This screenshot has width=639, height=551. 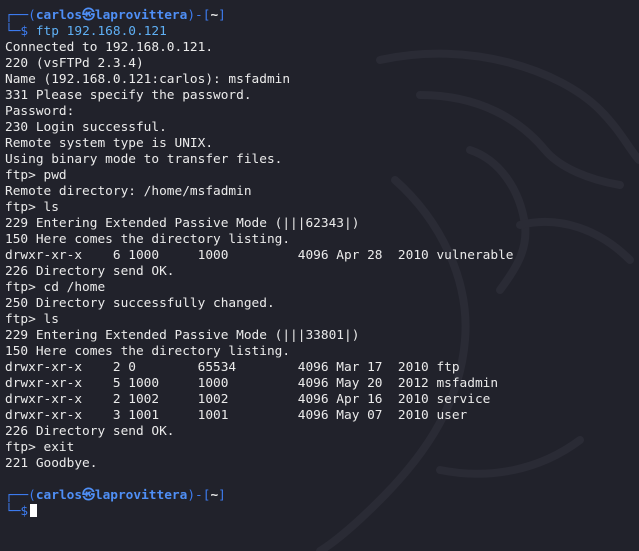 I want to click on output-line: Using binary mode to transfer files., so click(x=144, y=159).